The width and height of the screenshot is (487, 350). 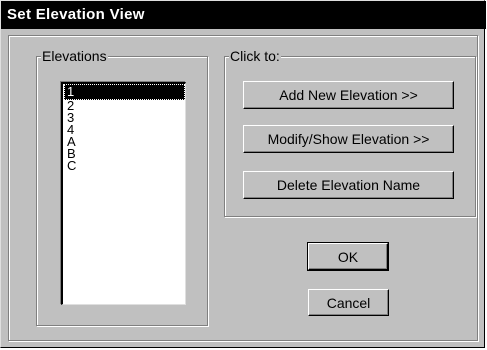 I want to click on ok-label: OK, so click(x=348, y=256).